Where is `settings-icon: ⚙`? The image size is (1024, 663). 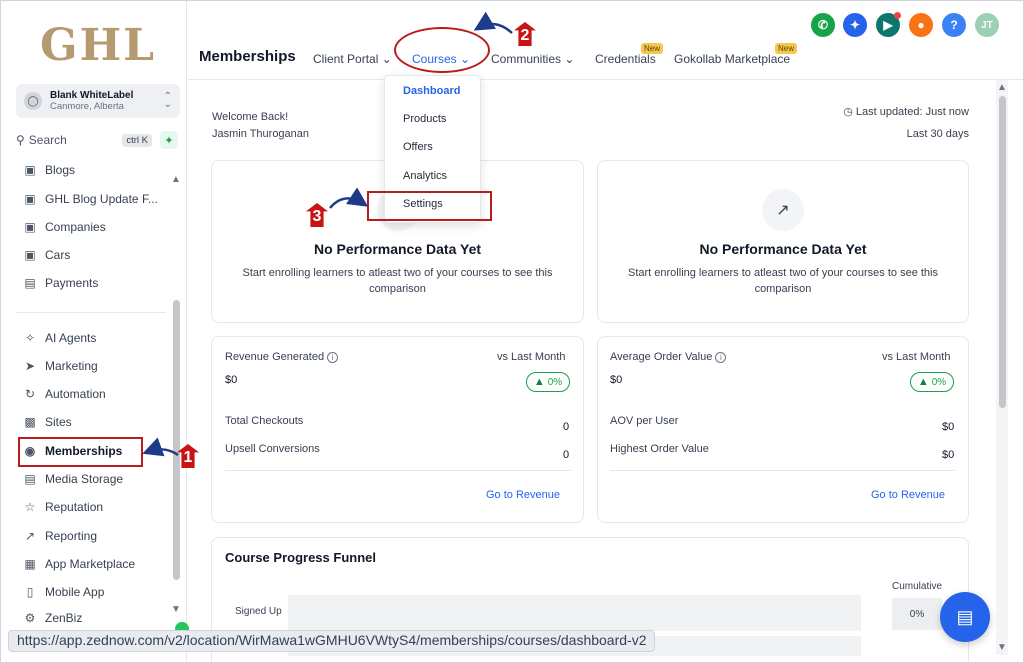
settings-icon: ⚙ is located at coordinates (30, 618).